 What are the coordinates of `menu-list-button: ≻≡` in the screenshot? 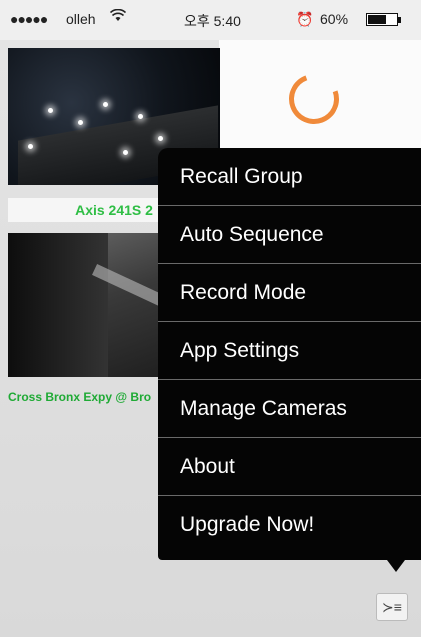 It's located at (392, 607).